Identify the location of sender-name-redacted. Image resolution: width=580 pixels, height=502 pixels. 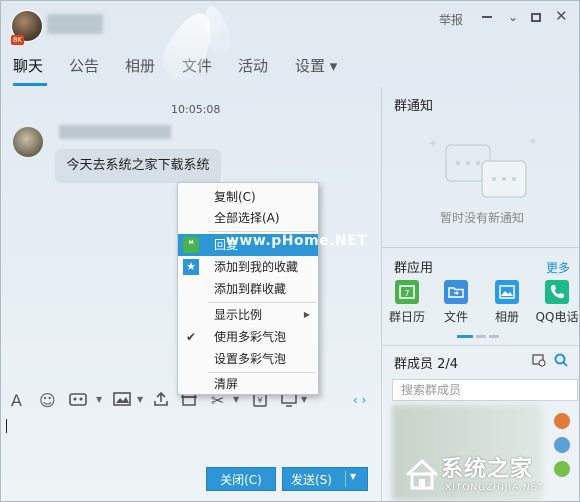
(115, 132).